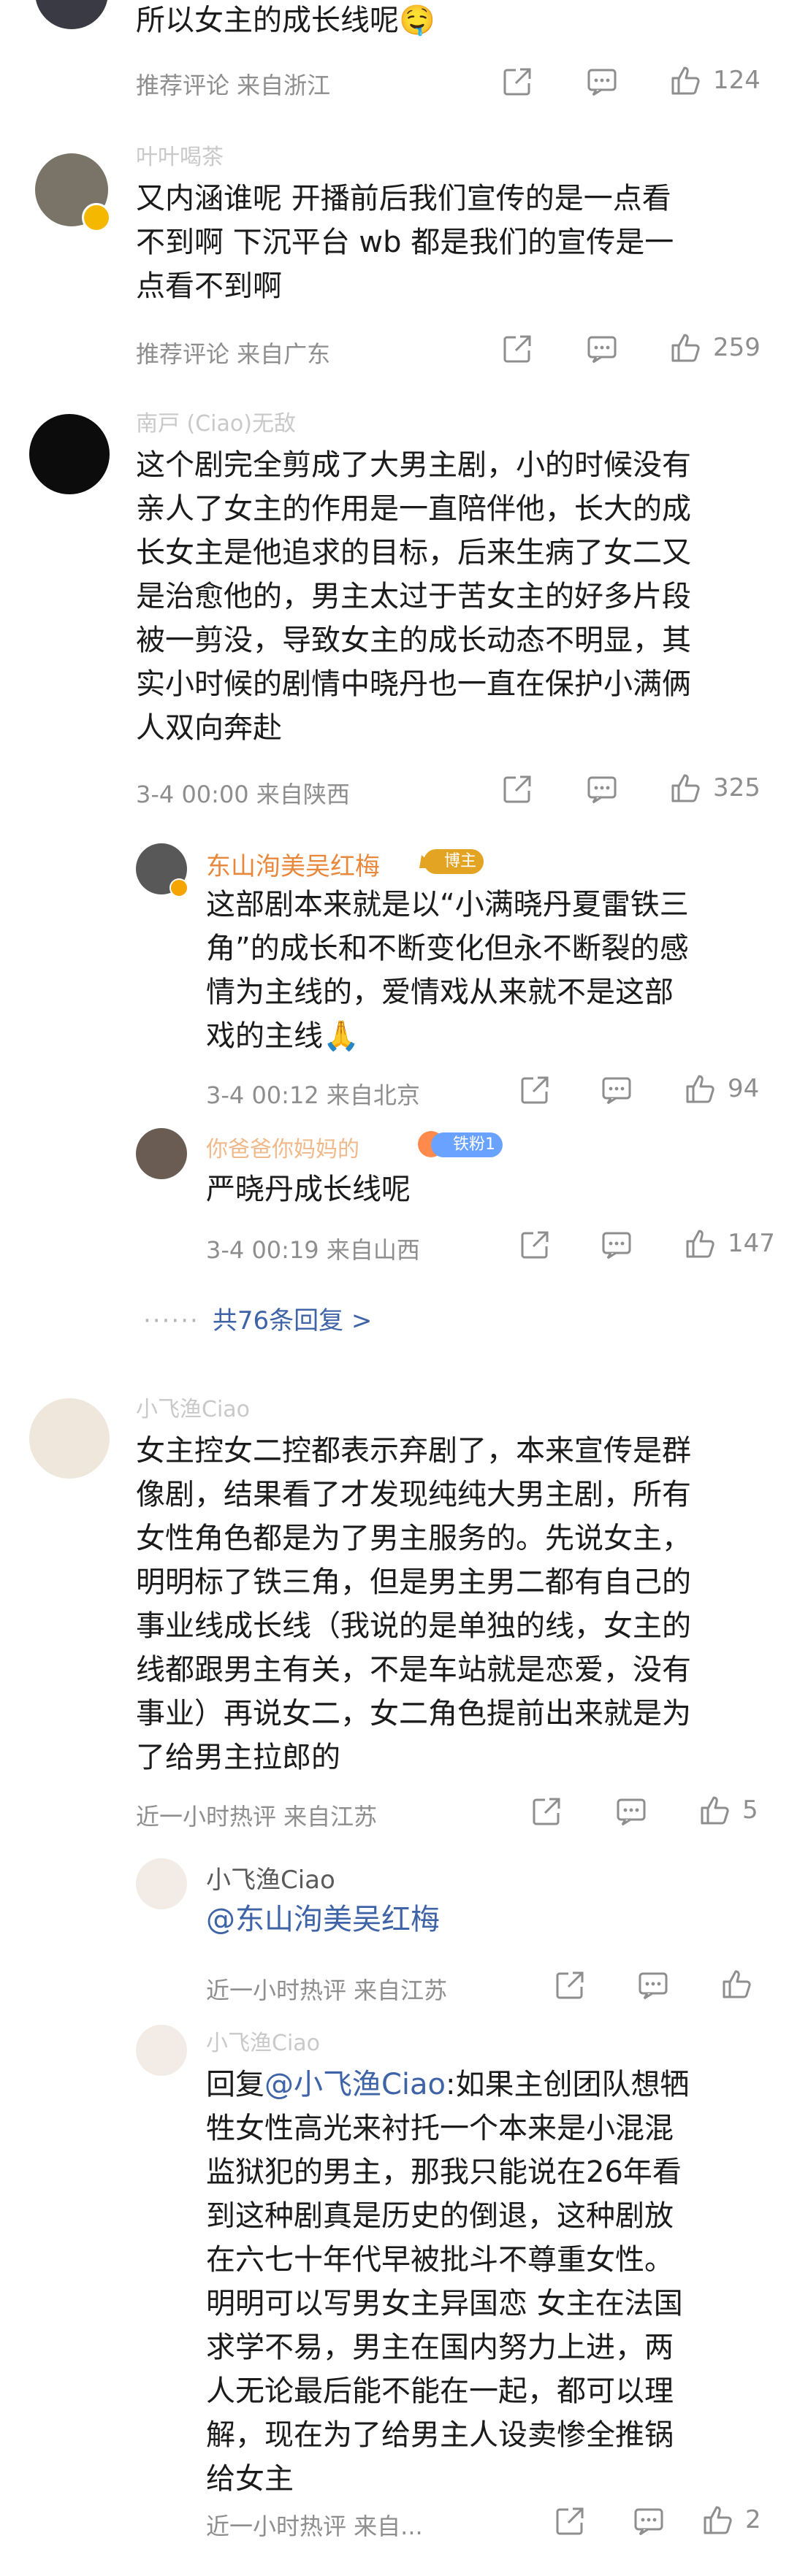 The height and width of the screenshot is (2576, 789). Describe the element at coordinates (313, 1095) in the screenshot. I see `comment-meta: 3-4 00:12 来自北京` at that location.